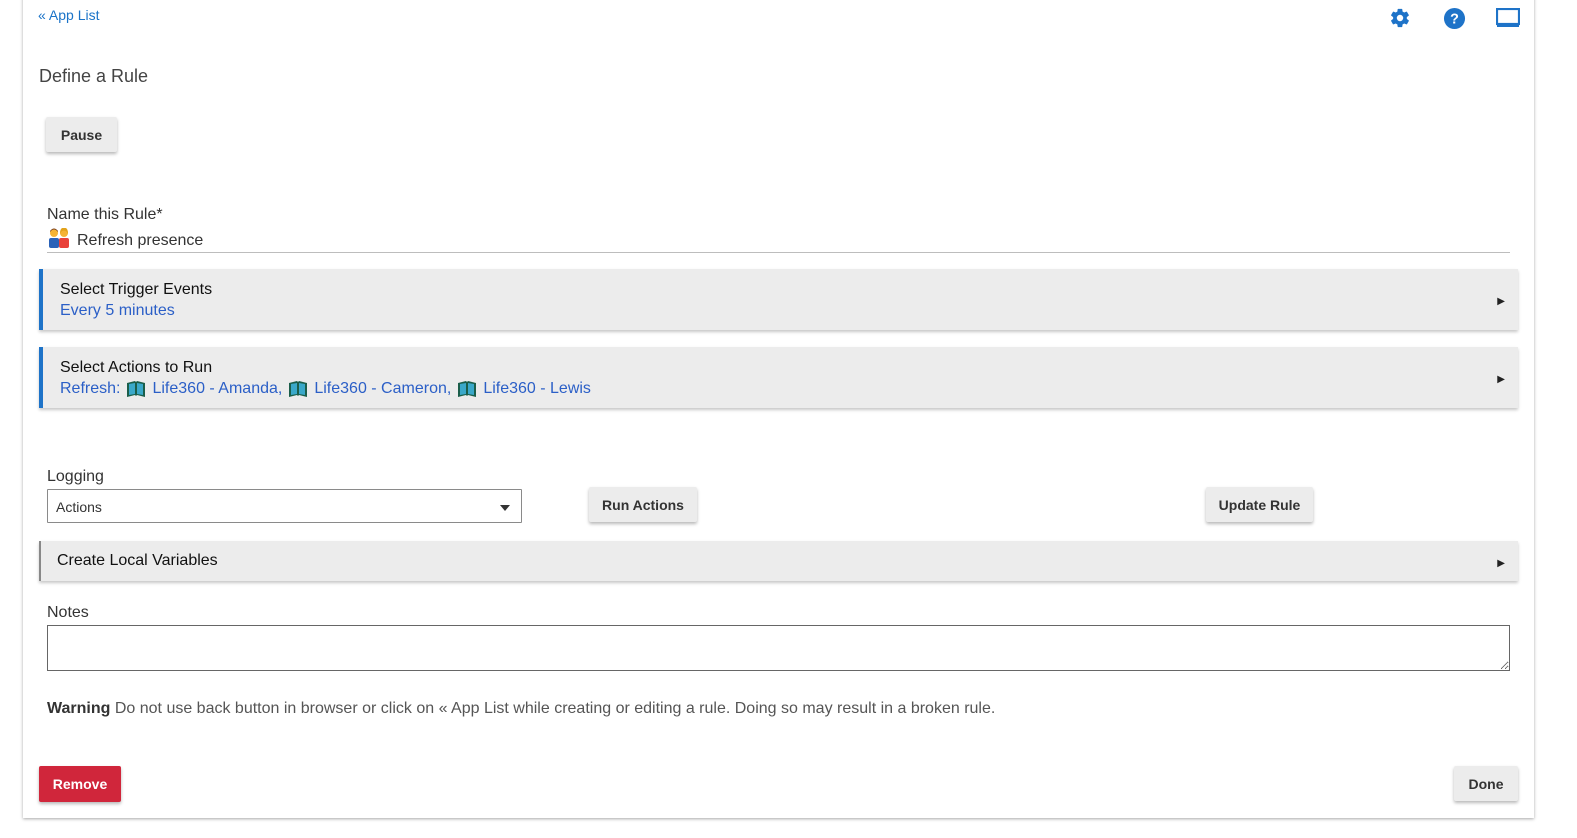 The height and width of the screenshot is (838, 1577). I want to click on remove-button: Remove, so click(80, 784).